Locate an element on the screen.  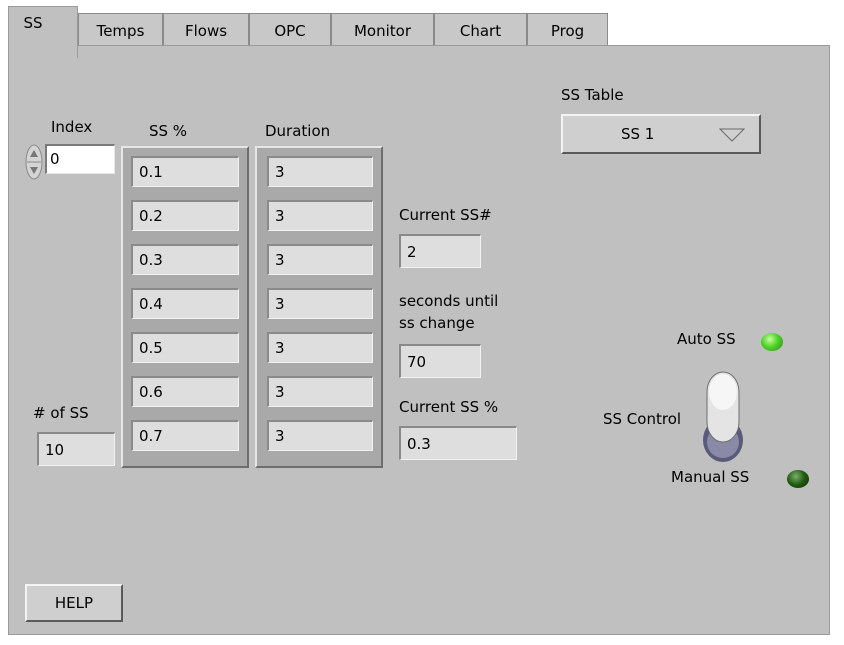
ss-pct-header: SS % is located at coordinates (168, 131).